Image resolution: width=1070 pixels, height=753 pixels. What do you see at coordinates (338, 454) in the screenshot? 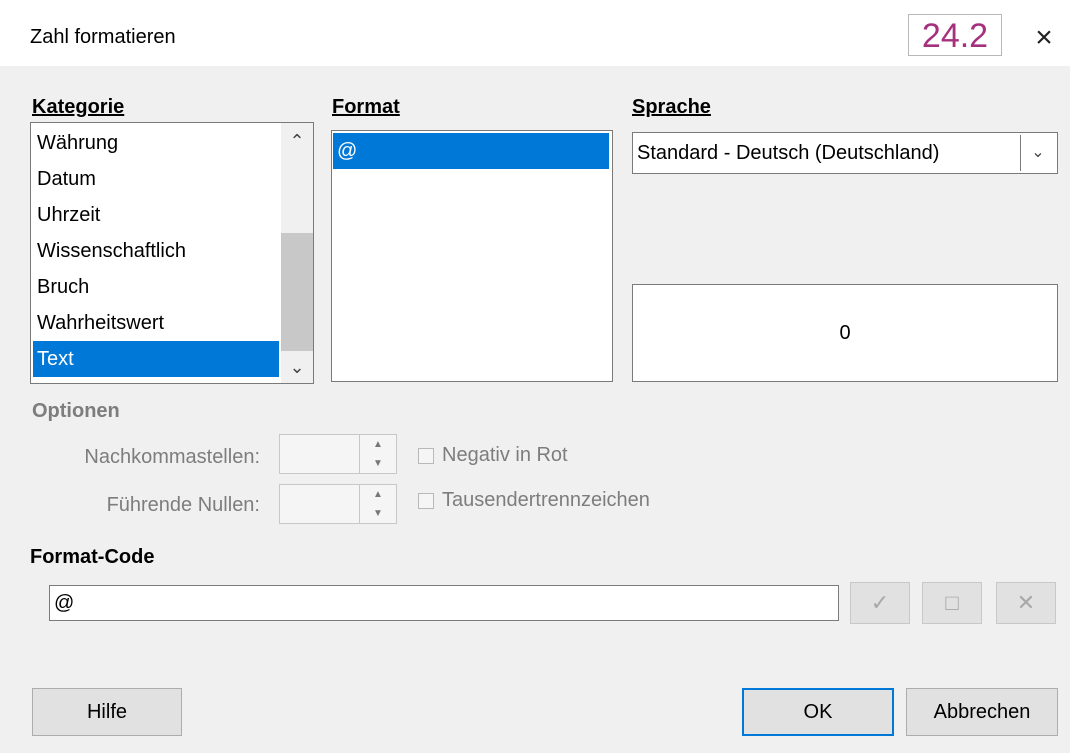
I see `decimal-places-spinner: ▲ ▼` at bounding box center [338, 454].